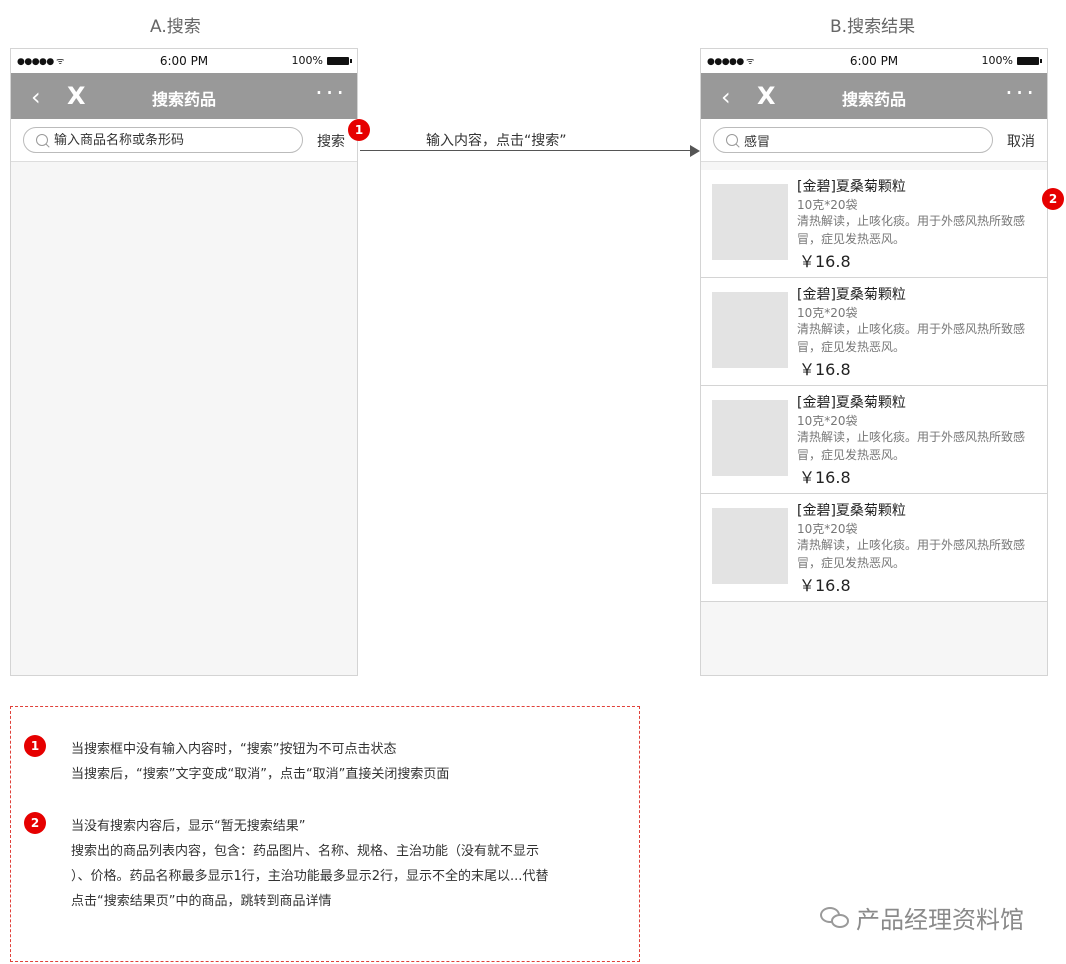  Describe the element at coordinates (359, 130) in the screenshot. I see `annotation-badge-1: 1` at that location.